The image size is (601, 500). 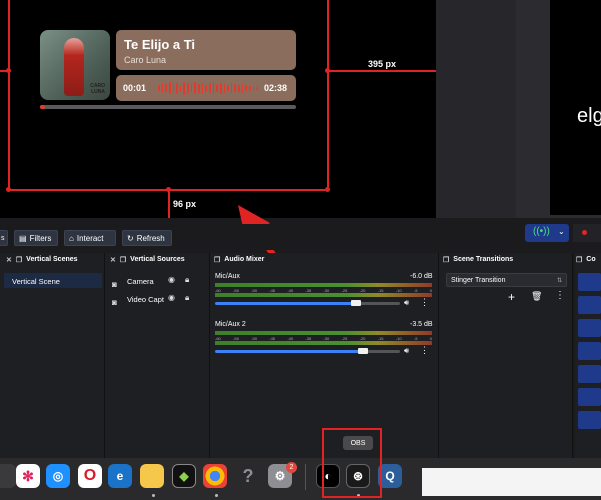 I want to click on interact-icon: ⌂, so click(x=71, y=238).